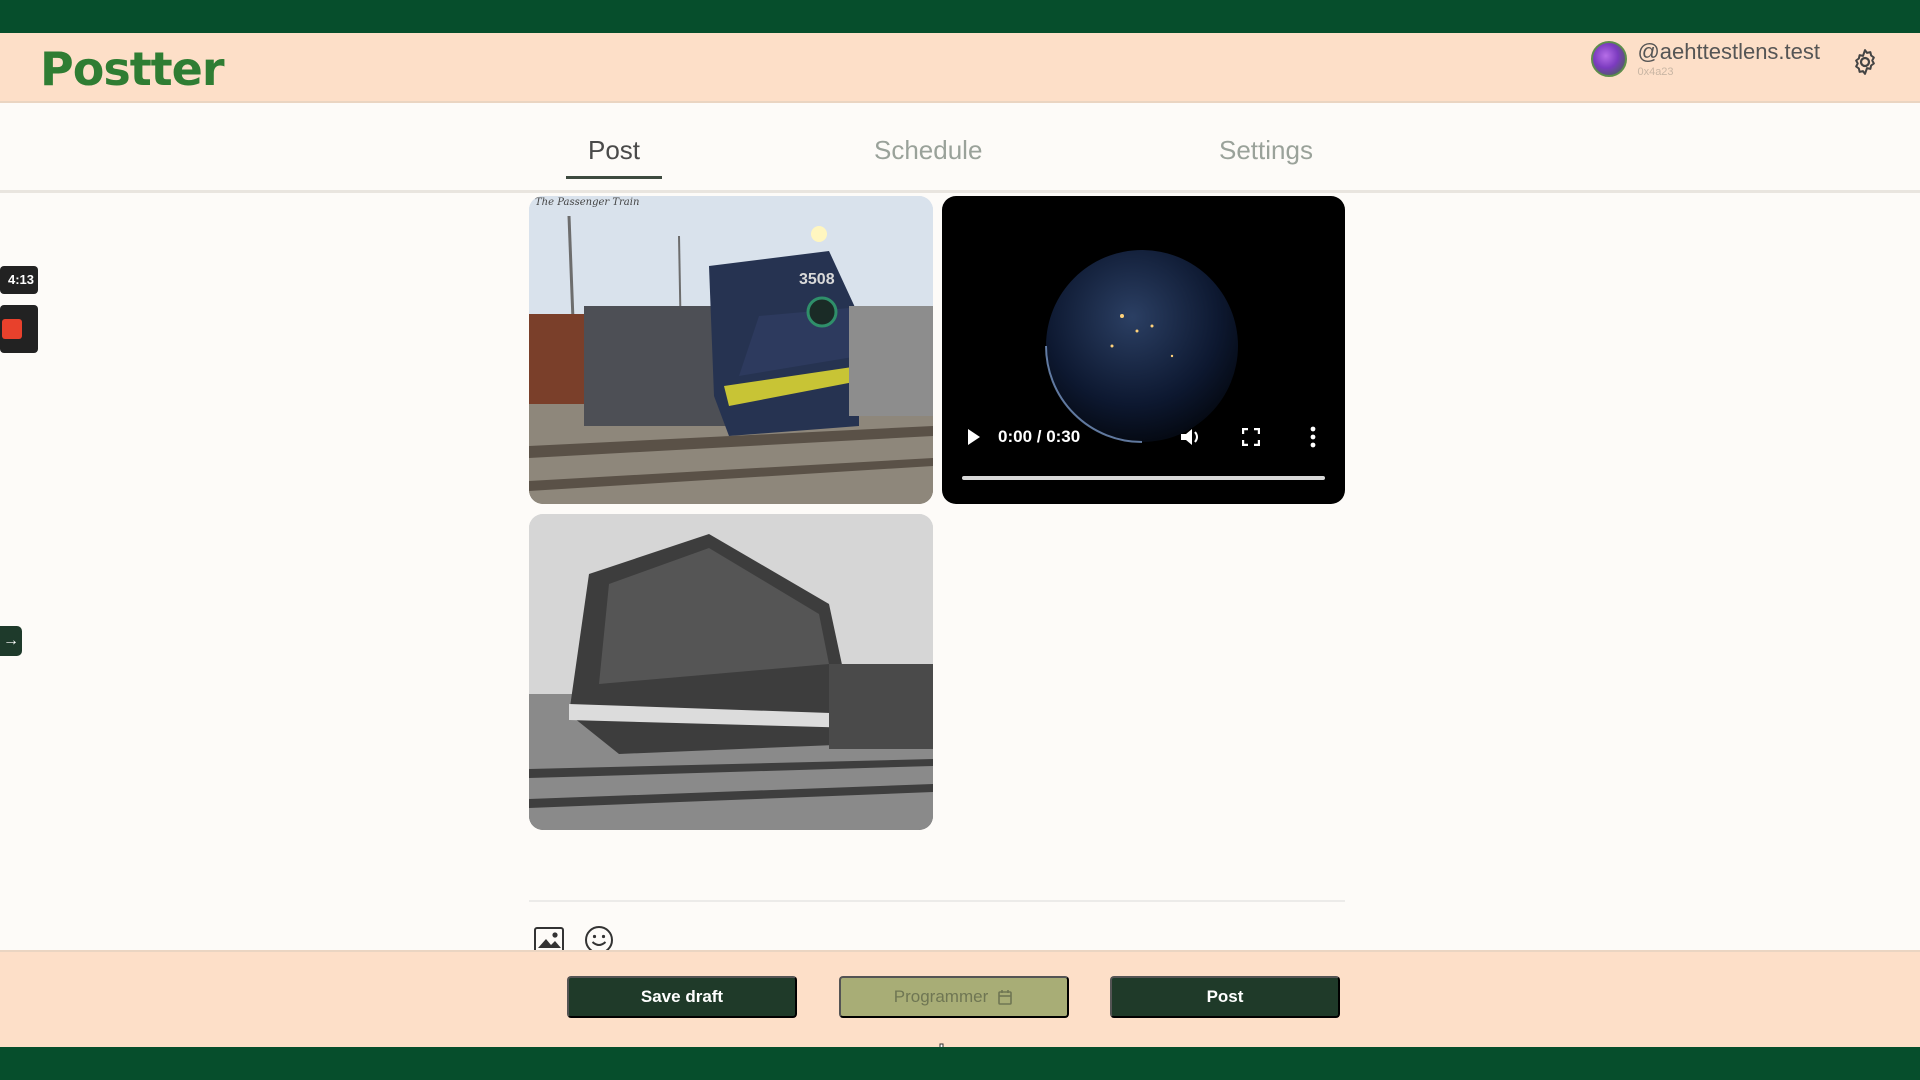  I want to click on post-button: Post, so click(1225, 997).